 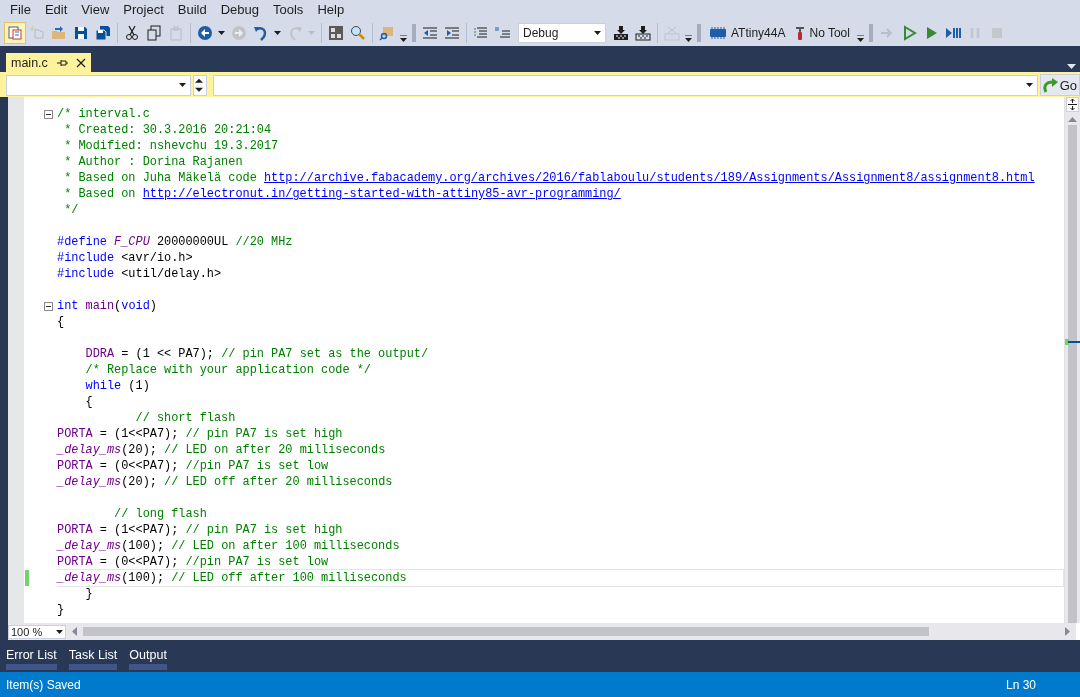 What do you see at coordinates (225, 482) in the screenshot?
I see `code-line: _delay_ms(20); // LED off after 20 milliseconds` at bounding box center [225, 482].